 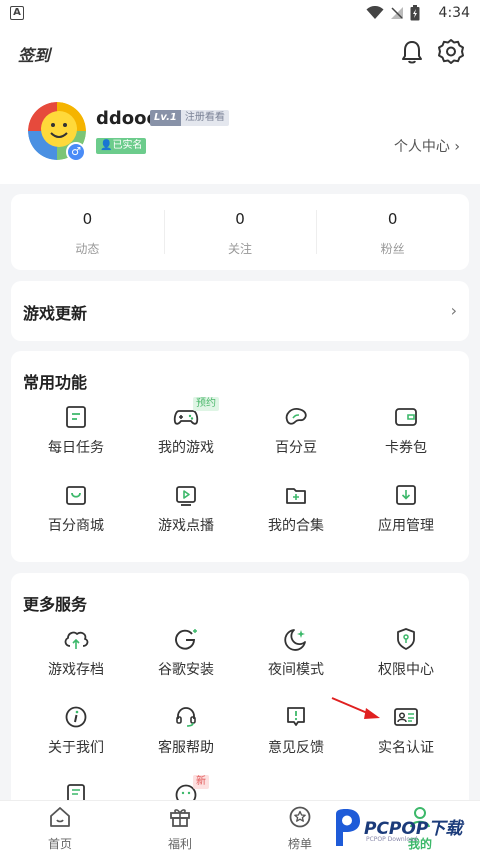 What do you see at coordinates (76, 717) in the screenshot?
I see `info-icon` at bounding box center [76, 717].